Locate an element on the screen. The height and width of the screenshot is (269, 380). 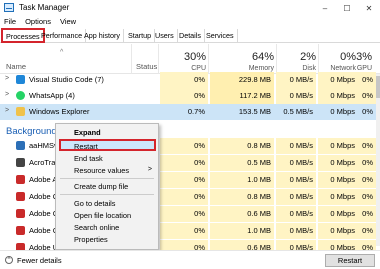
scrollbar is located at coordinates (378, 160).